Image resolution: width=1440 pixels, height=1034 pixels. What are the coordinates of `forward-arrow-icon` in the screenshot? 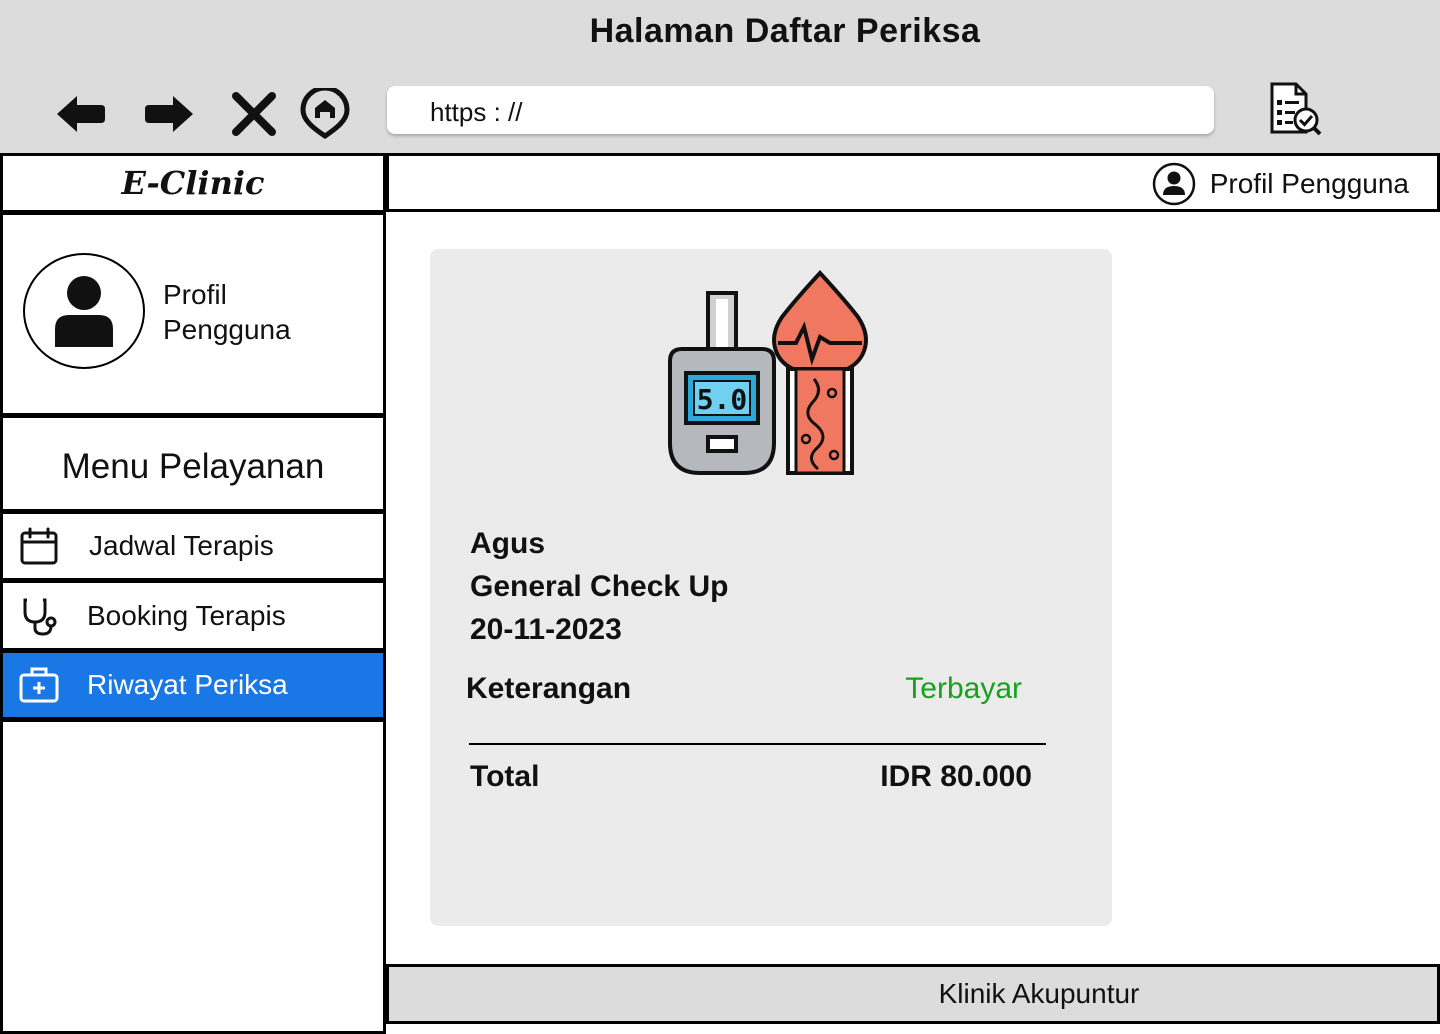 It's located at (169, 114).